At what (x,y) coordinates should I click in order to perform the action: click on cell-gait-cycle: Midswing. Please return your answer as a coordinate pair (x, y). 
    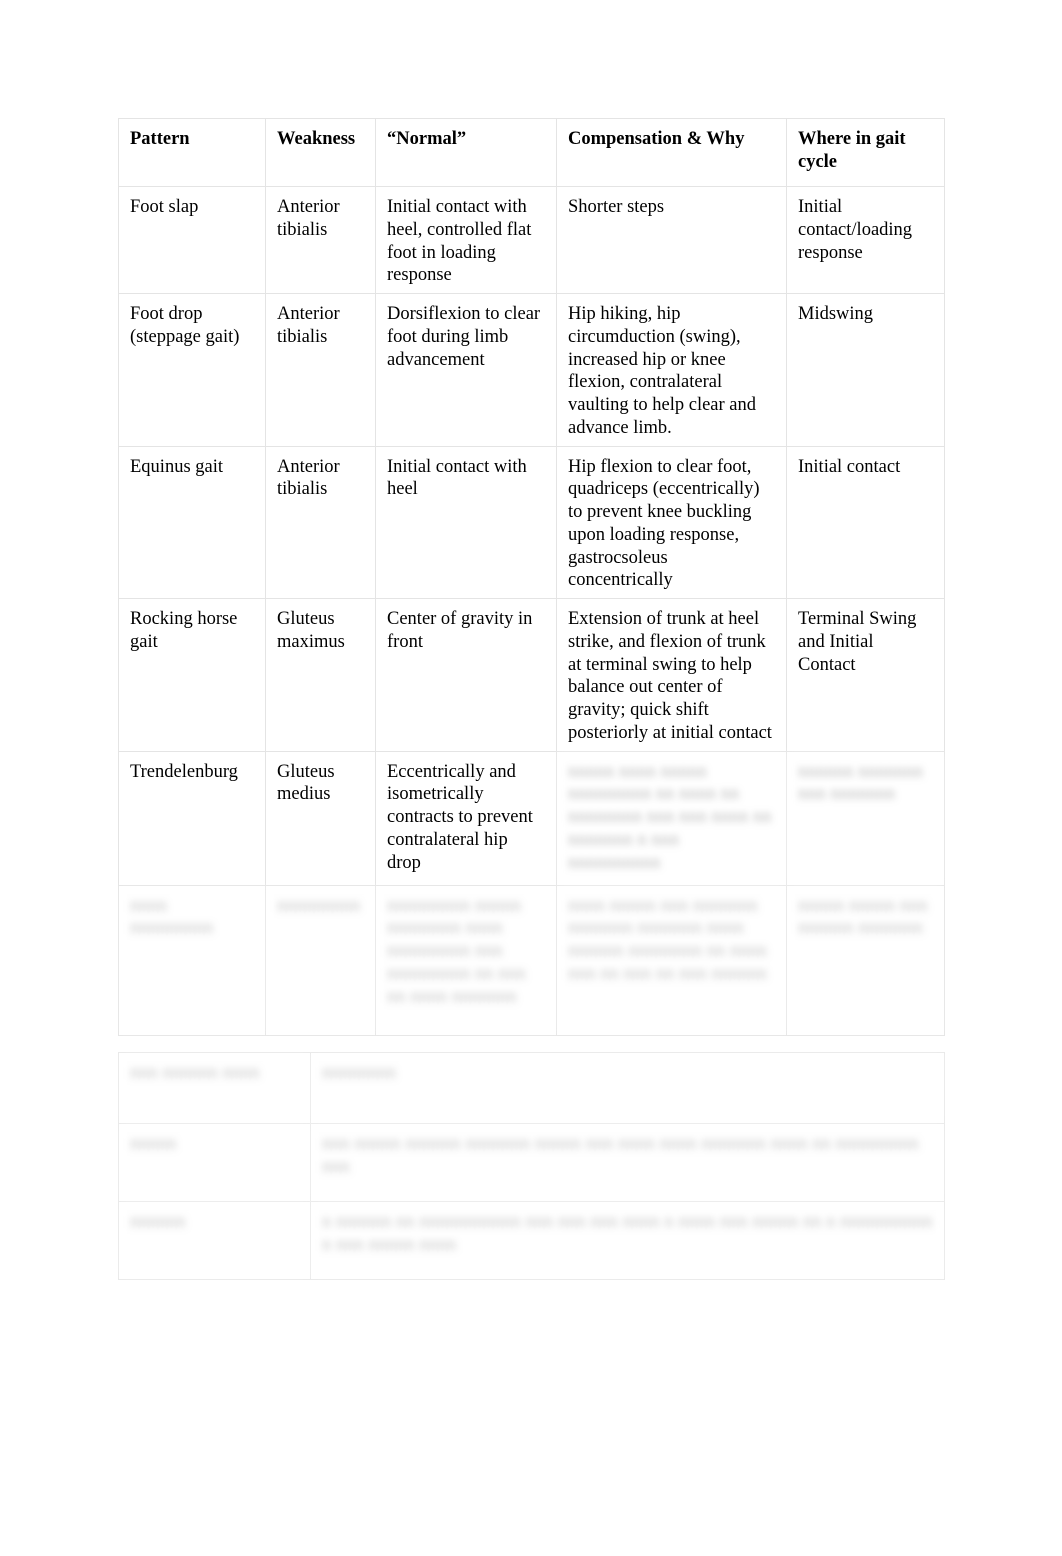
    Looking at the image, I should click on (865, 370).